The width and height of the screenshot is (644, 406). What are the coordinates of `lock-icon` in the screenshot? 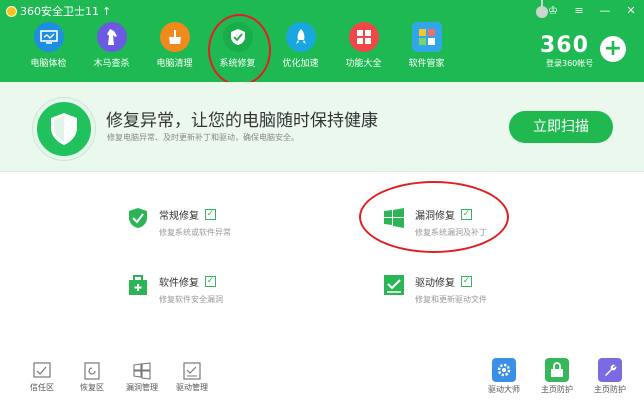 It's located at (557, 370).